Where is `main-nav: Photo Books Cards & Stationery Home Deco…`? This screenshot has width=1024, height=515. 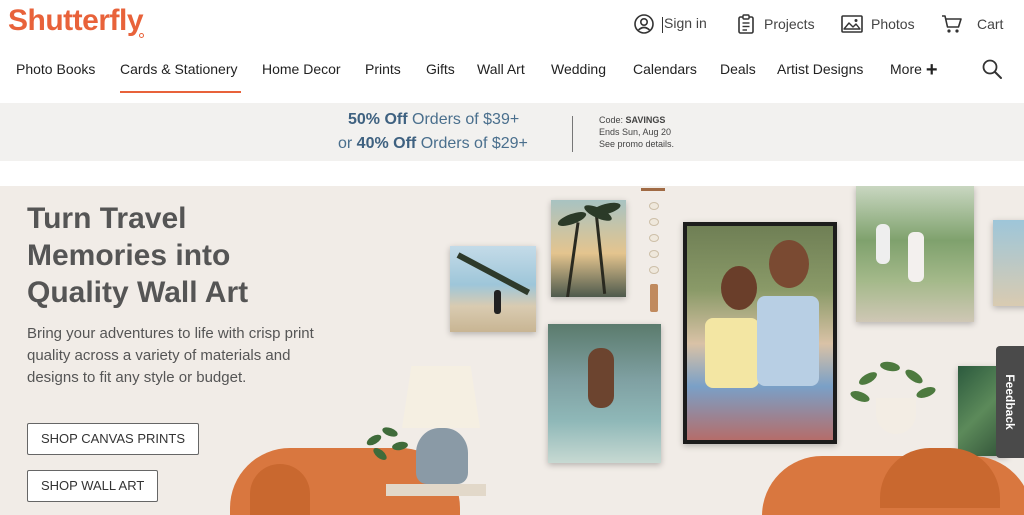
main-nav: Photo Books Cards & Stationery Home Deco… is located at coordinates (512, 69).